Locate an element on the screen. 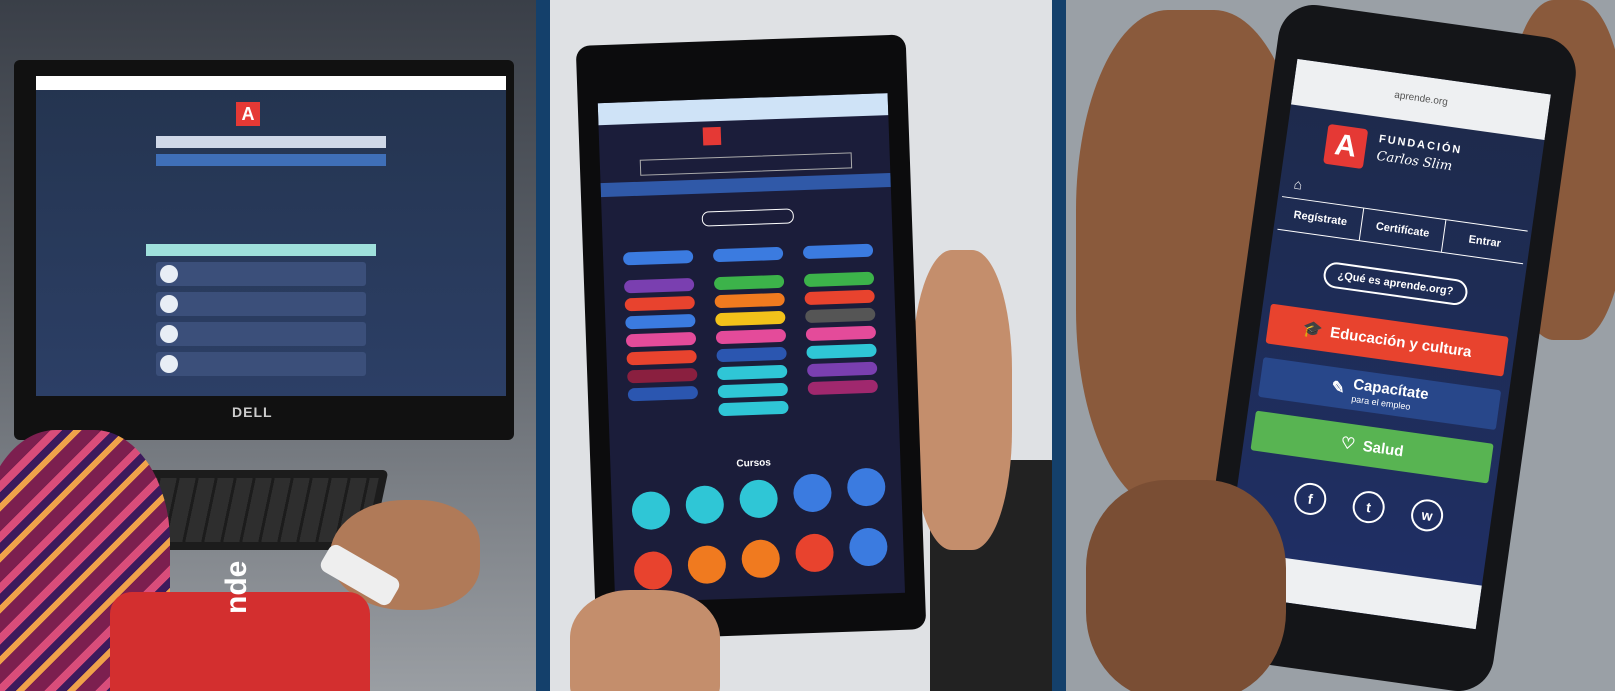 This screenshot has height=691, width=1615. twitter-icon: t is located at coordinates (1368, 507).